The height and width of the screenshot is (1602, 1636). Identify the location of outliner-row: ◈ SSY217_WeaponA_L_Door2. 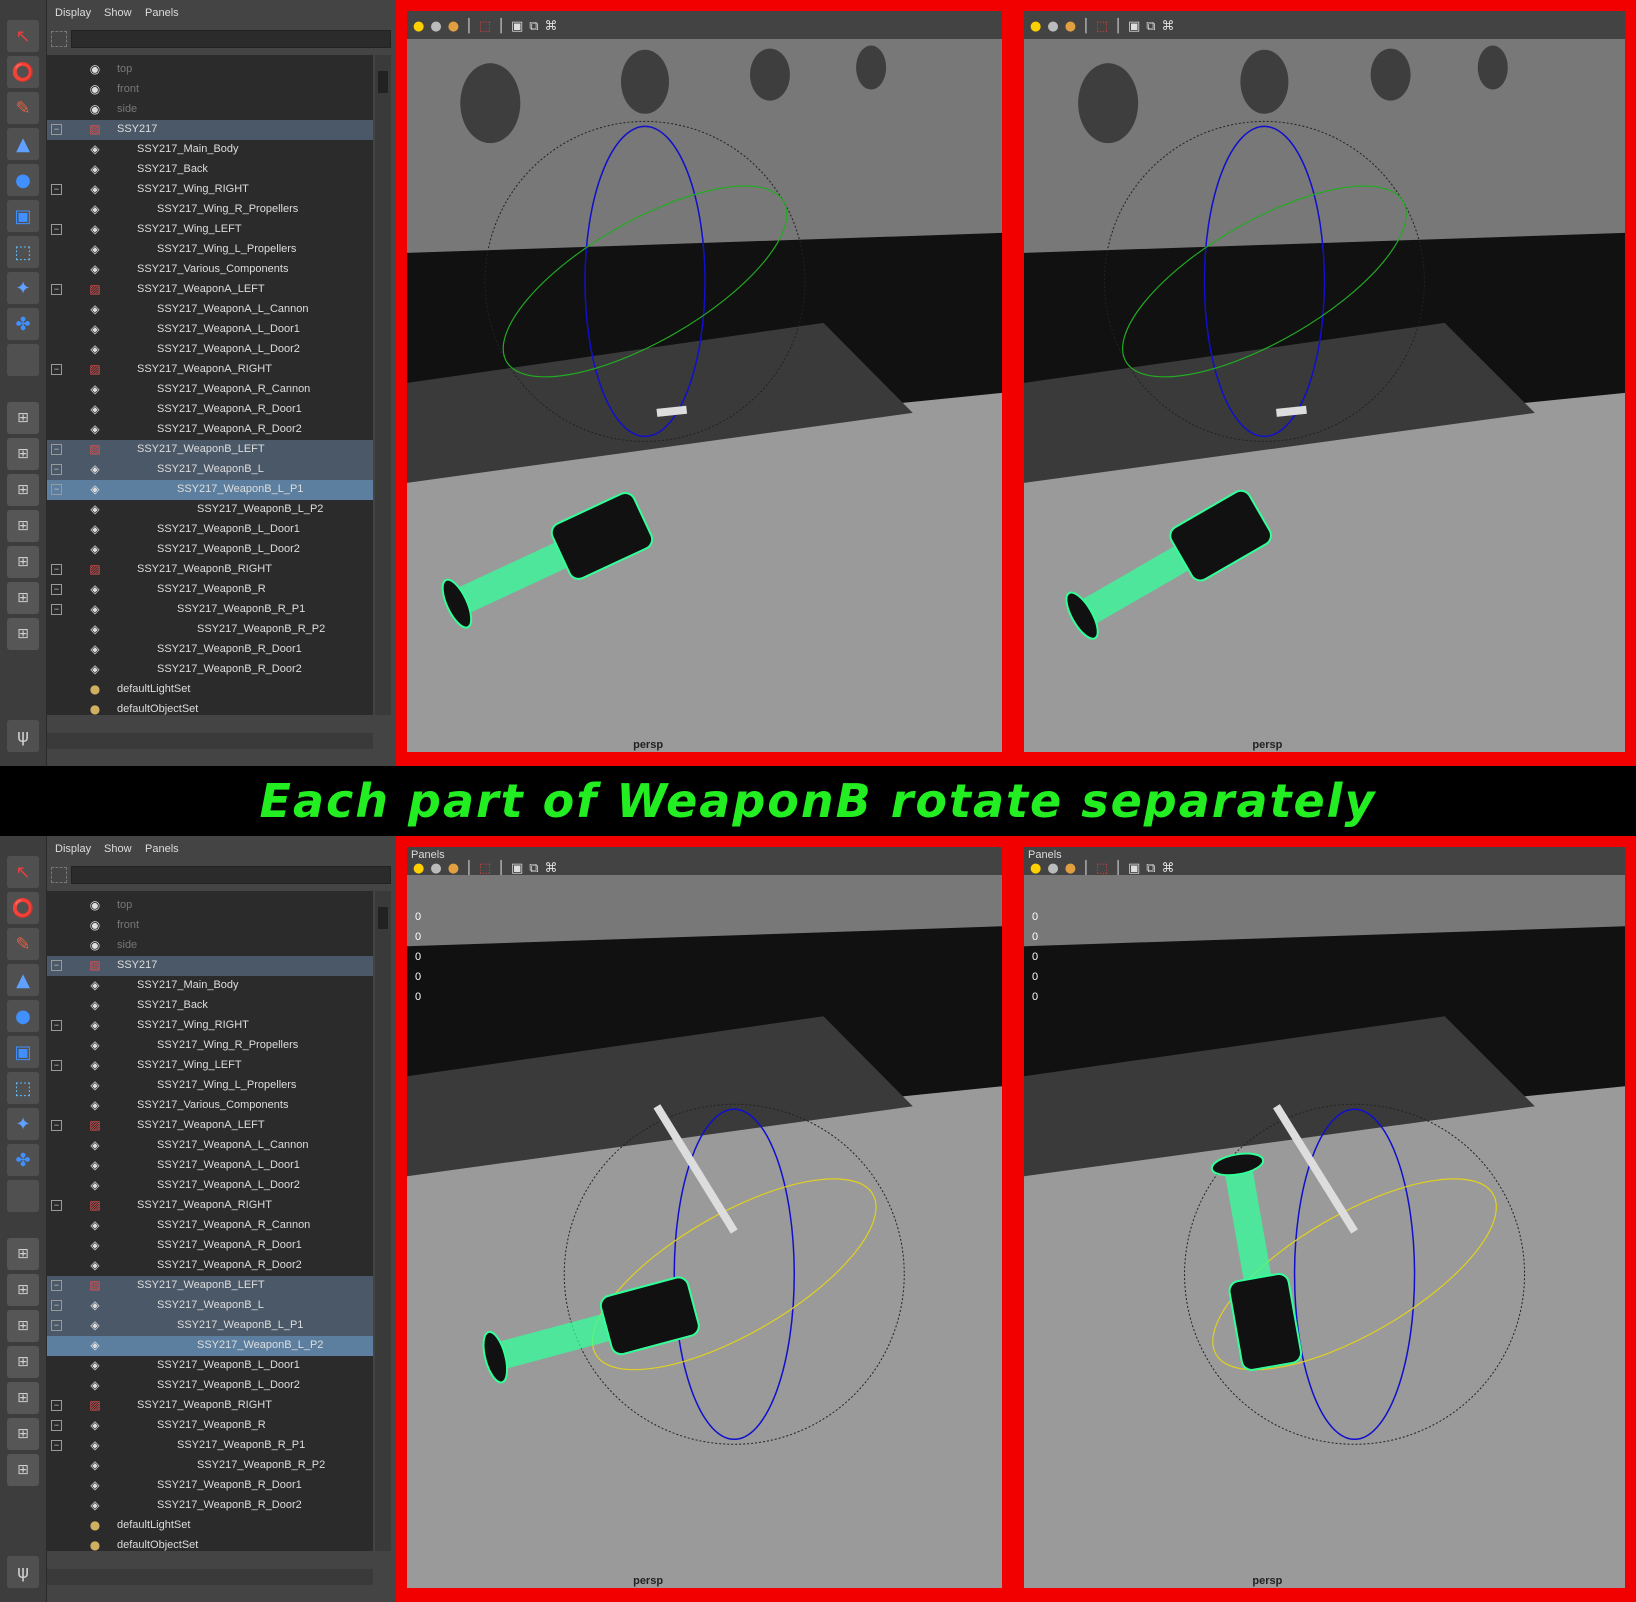
(210, 350).